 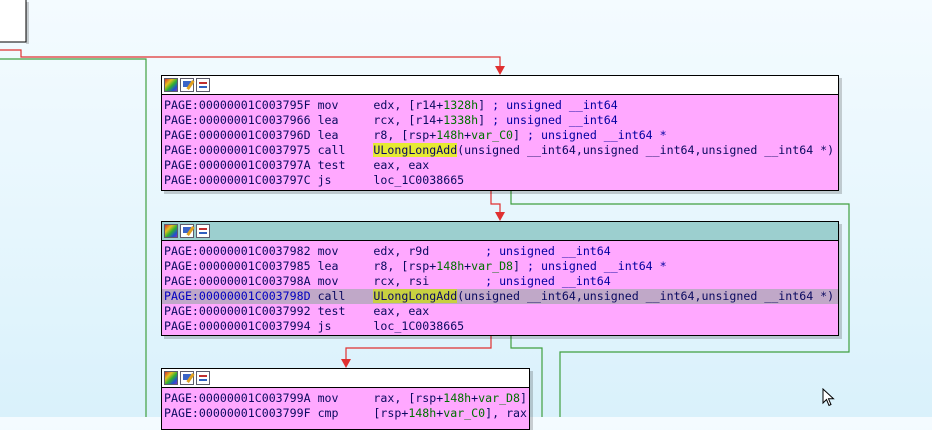 I want to click on arrow-head-block1, so click(x=500, y=70).